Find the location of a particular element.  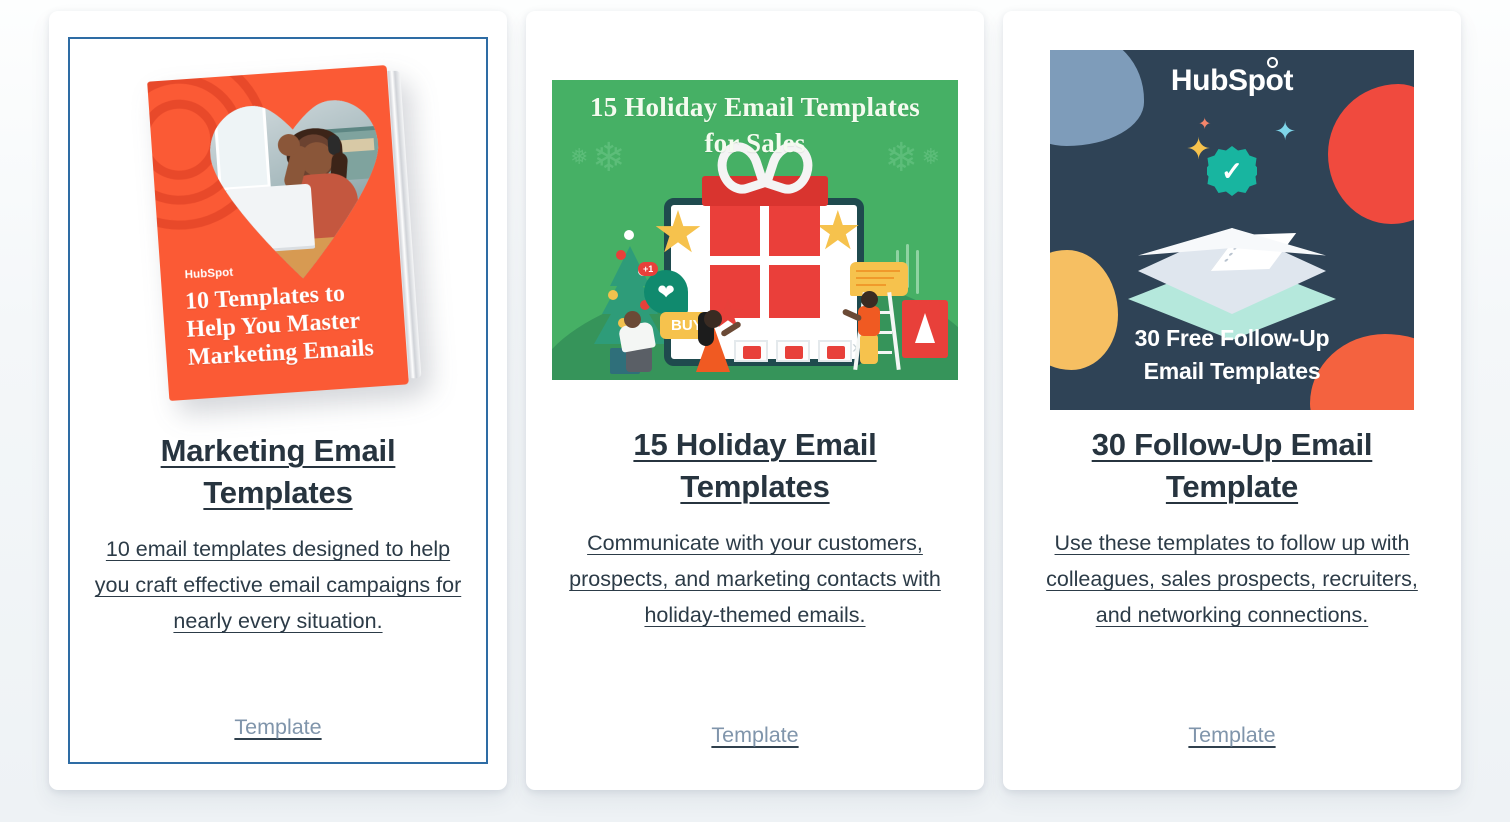

holiday-cup-icon is located at coordinates (925, 329).